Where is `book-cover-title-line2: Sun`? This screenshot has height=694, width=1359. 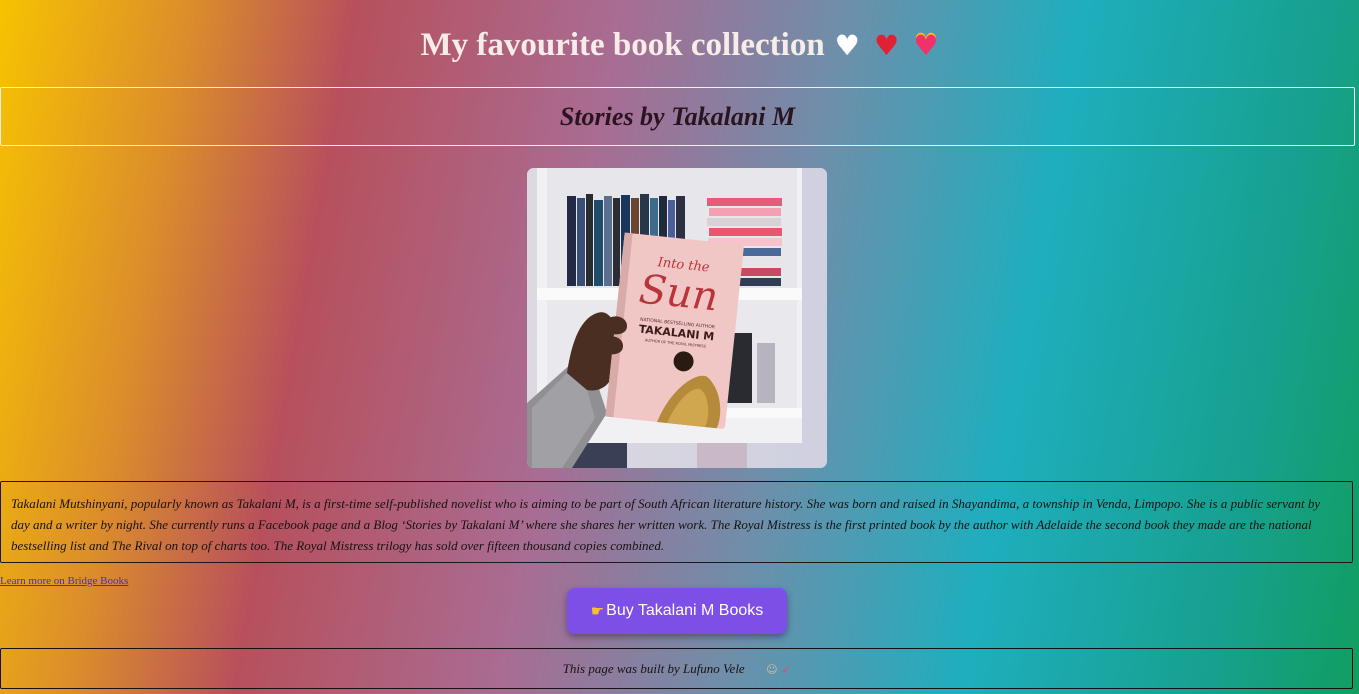 book-cover-title-line2: Sun is located at coordinates (678, 294).